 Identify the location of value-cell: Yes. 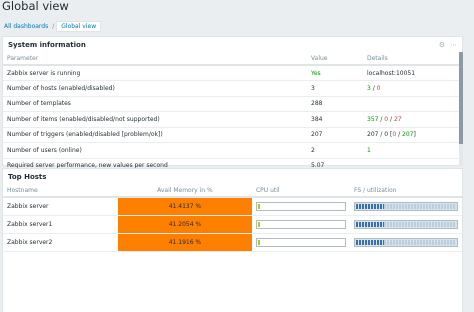
(335, 73).